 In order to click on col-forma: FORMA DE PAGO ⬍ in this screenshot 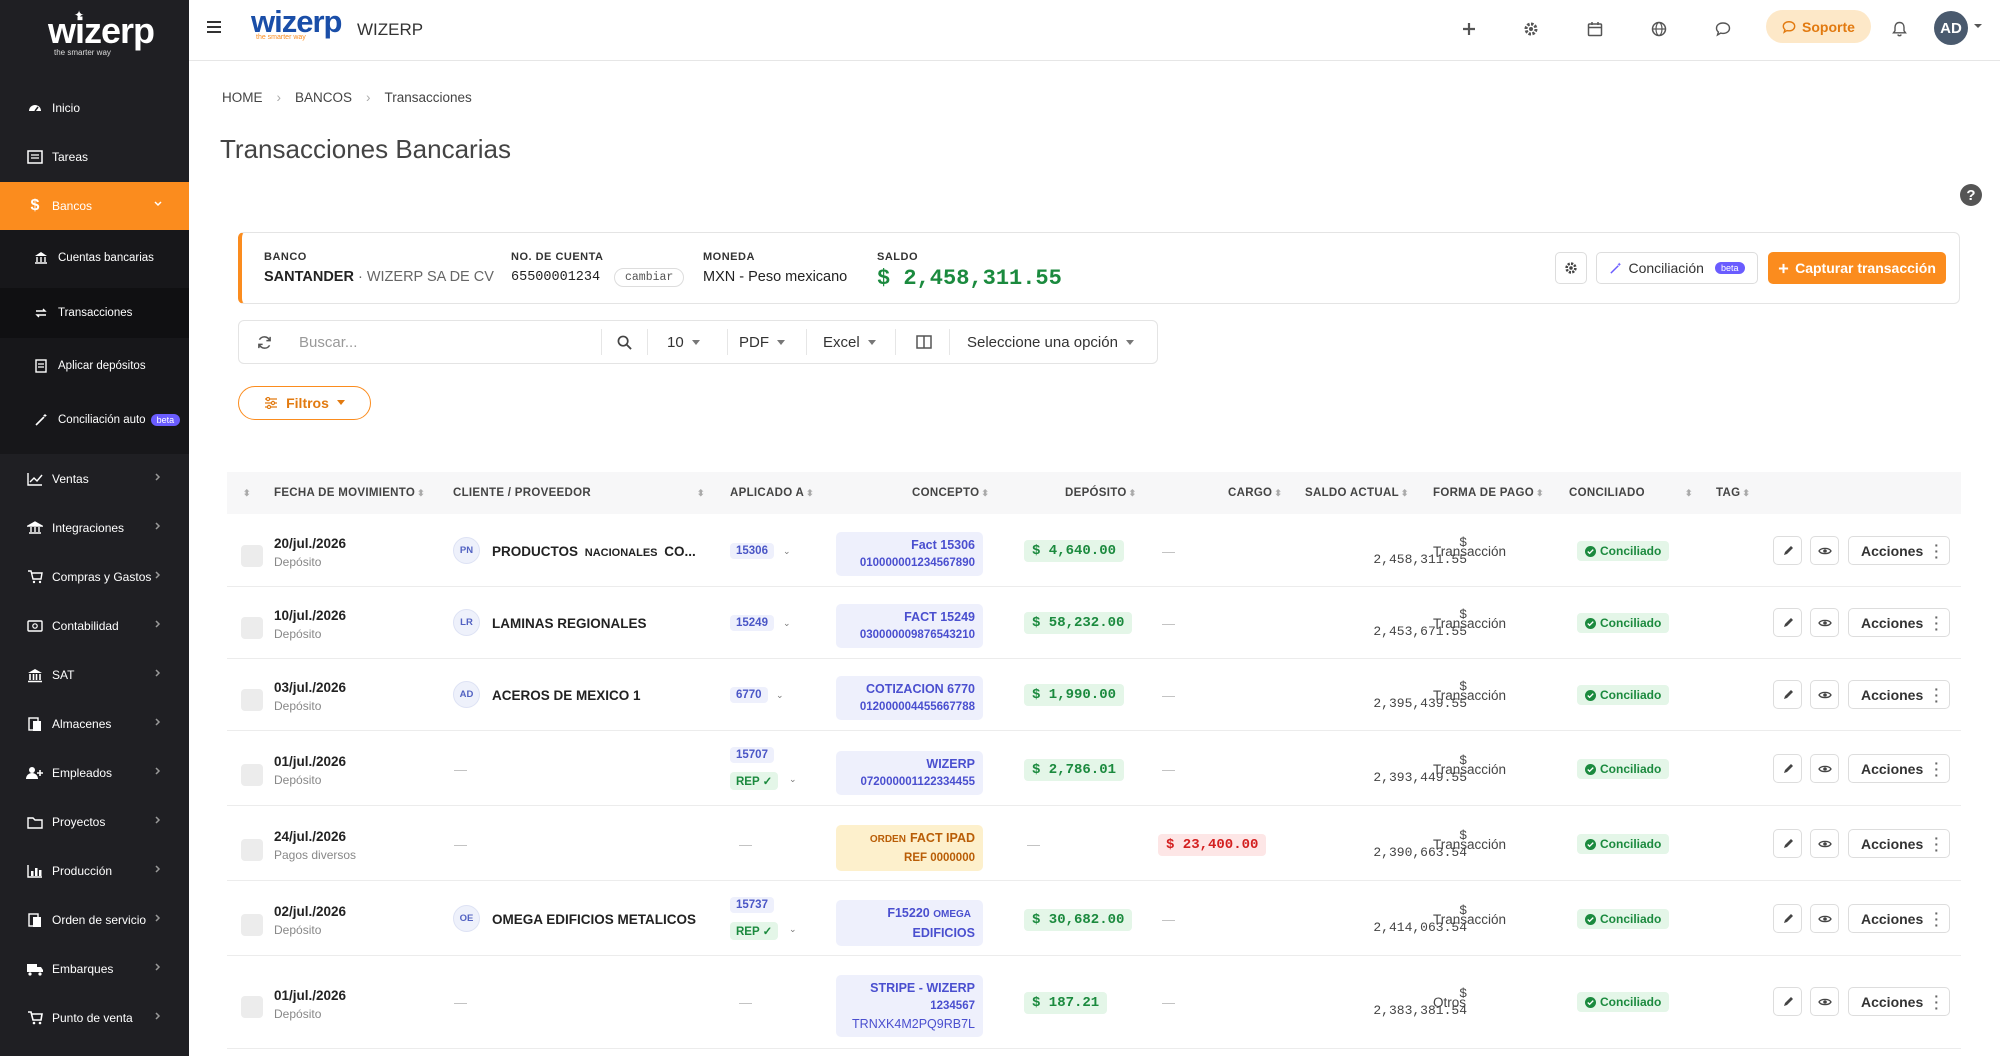, I will do `click(1488, 493)`.